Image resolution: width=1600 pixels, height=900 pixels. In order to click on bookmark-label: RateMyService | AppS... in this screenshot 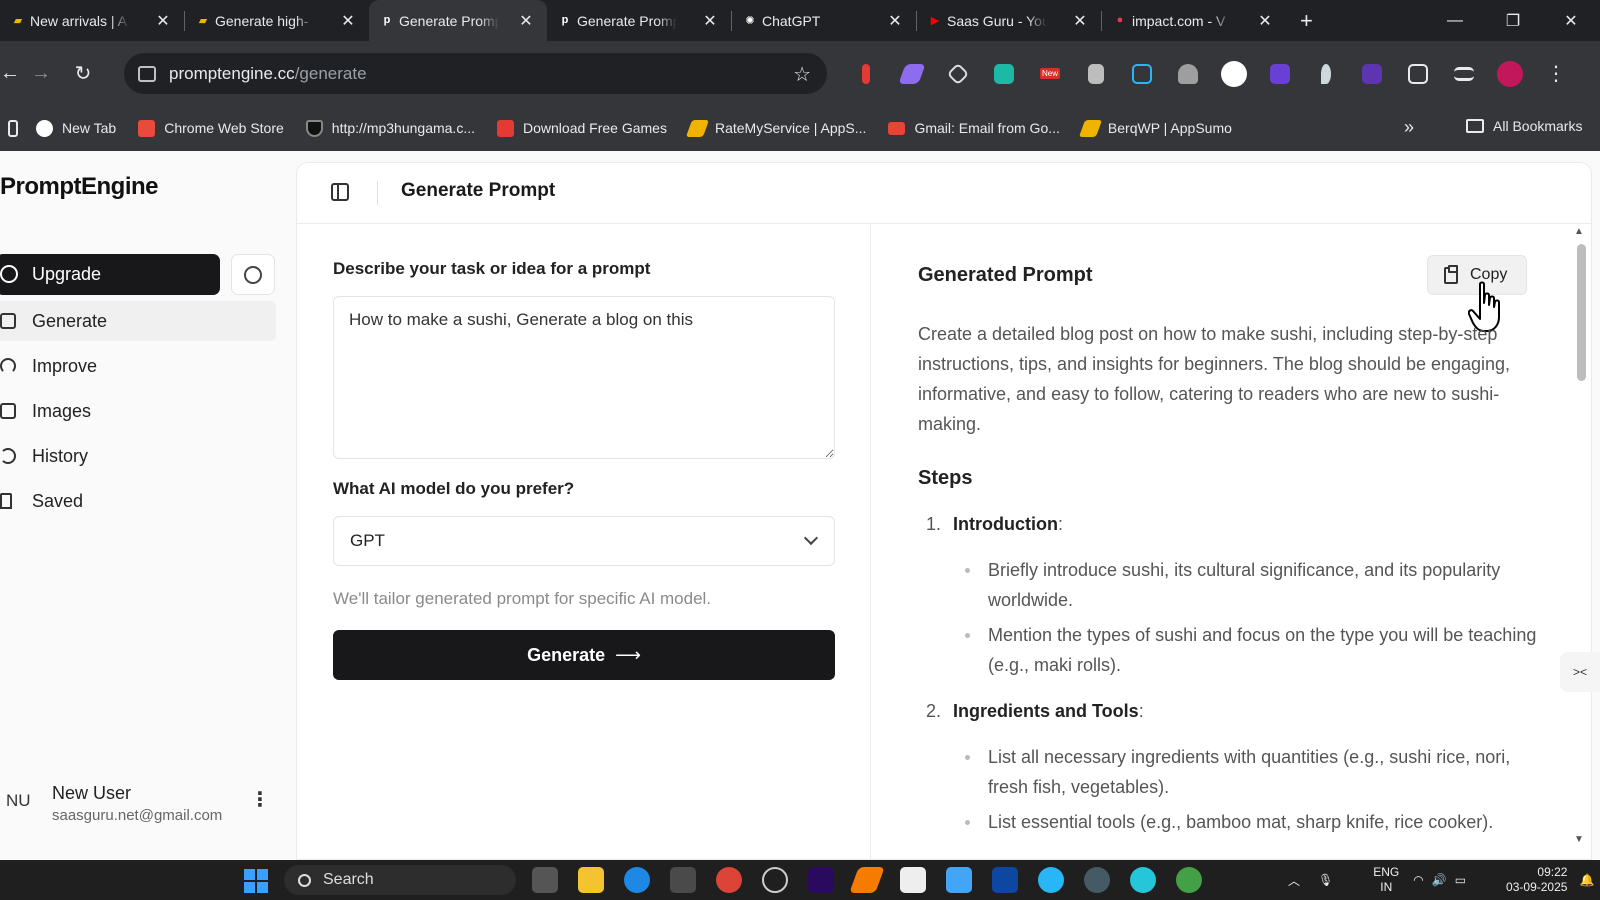, I will do `click(790, 128)`.